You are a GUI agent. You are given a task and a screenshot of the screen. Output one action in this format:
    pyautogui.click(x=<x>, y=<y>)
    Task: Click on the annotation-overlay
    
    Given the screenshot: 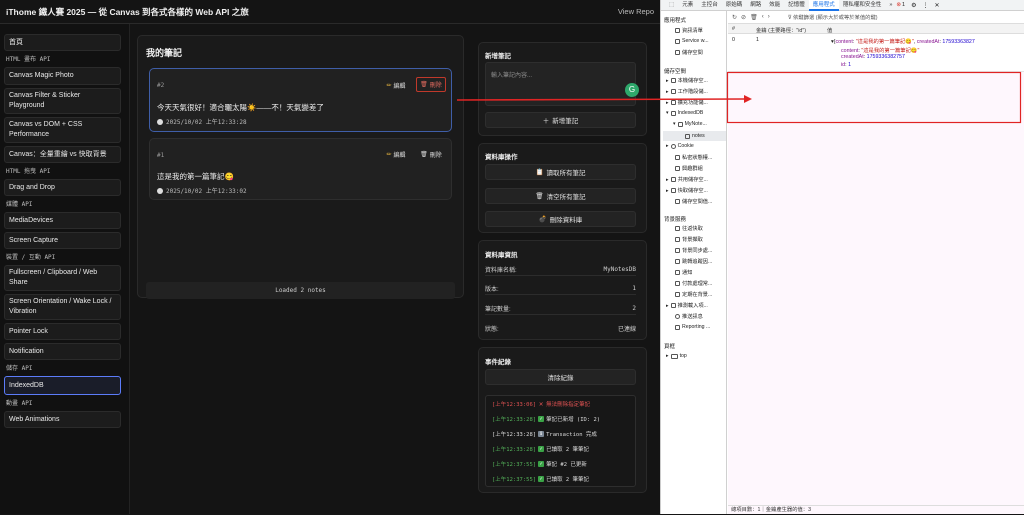 What is the action you would take?
    pyautogui.click(x=739, y=97)
    